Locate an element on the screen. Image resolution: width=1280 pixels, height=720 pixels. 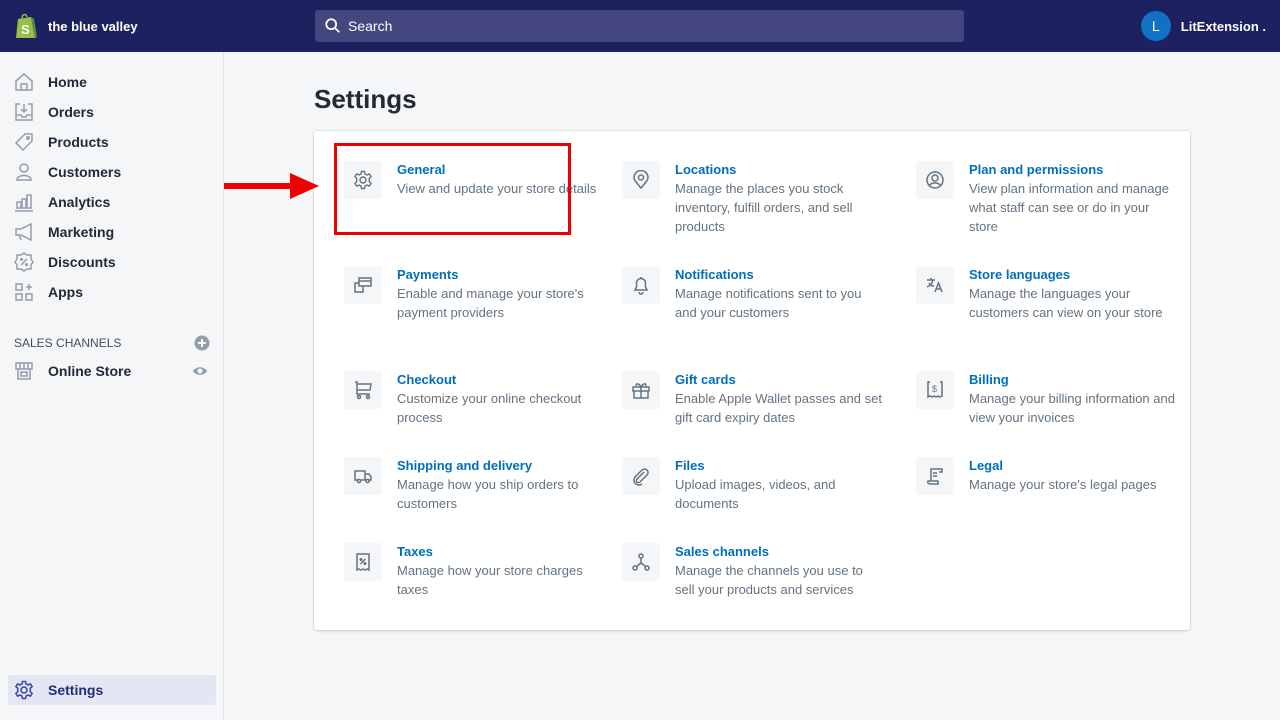
setting-title: Billing is located at coordinates (1072, 379).